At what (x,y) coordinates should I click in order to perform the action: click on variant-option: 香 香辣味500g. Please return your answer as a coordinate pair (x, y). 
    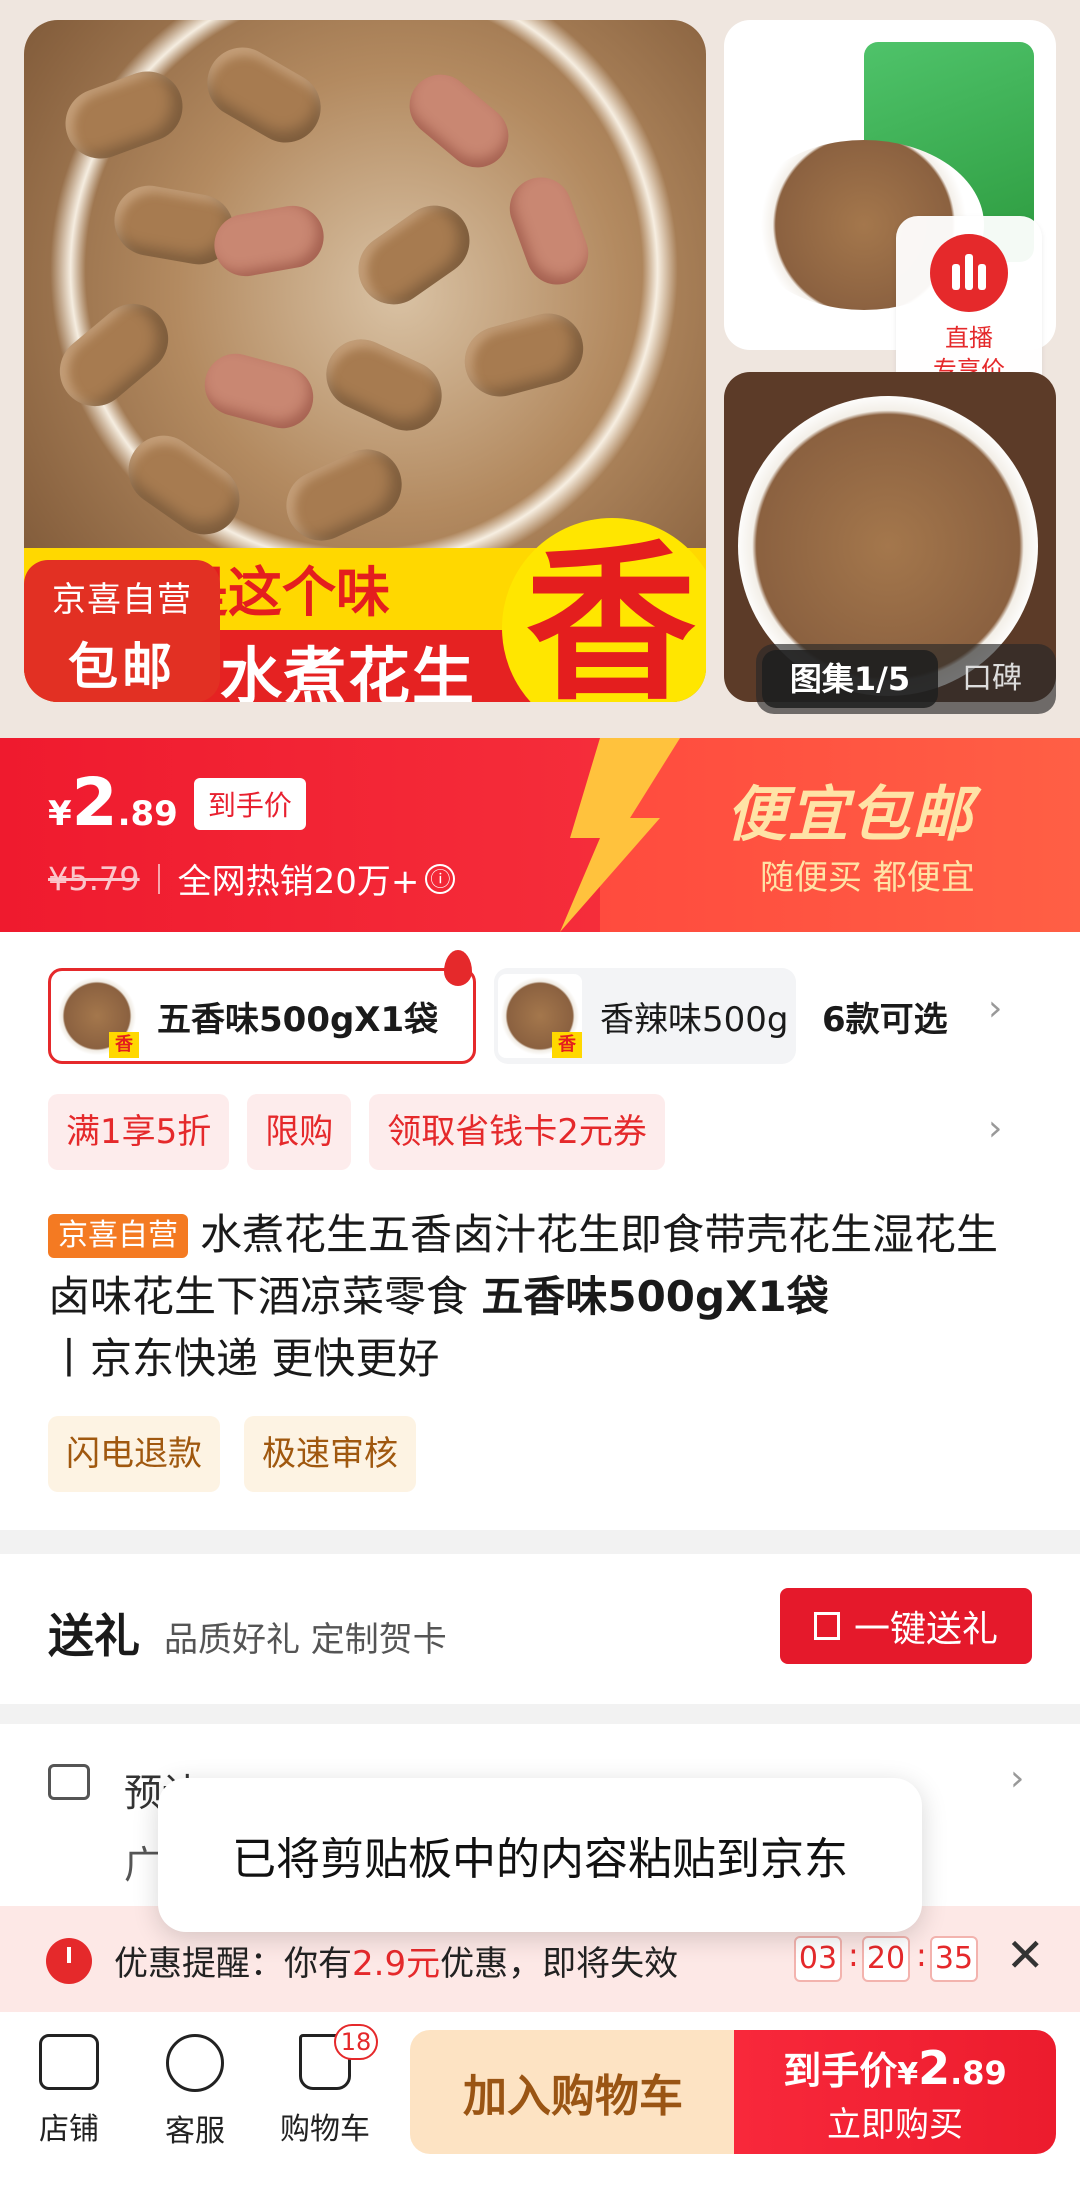
    Looking at the image, I should click on (645, 1016).